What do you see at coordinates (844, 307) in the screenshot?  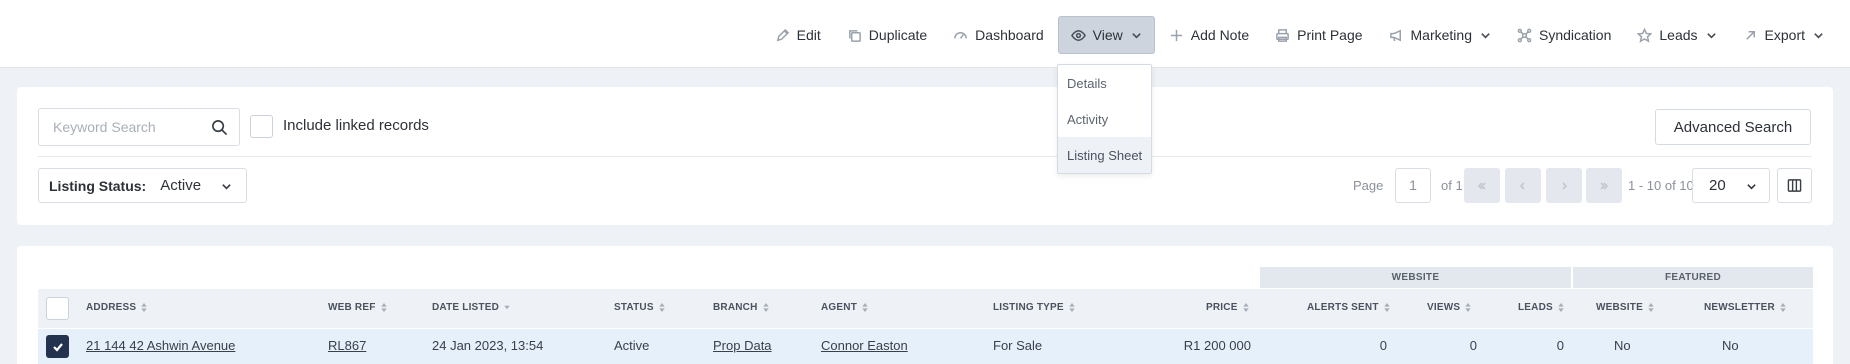 I see `column-header-agent: AGENT` at bounding box center [844, 307].